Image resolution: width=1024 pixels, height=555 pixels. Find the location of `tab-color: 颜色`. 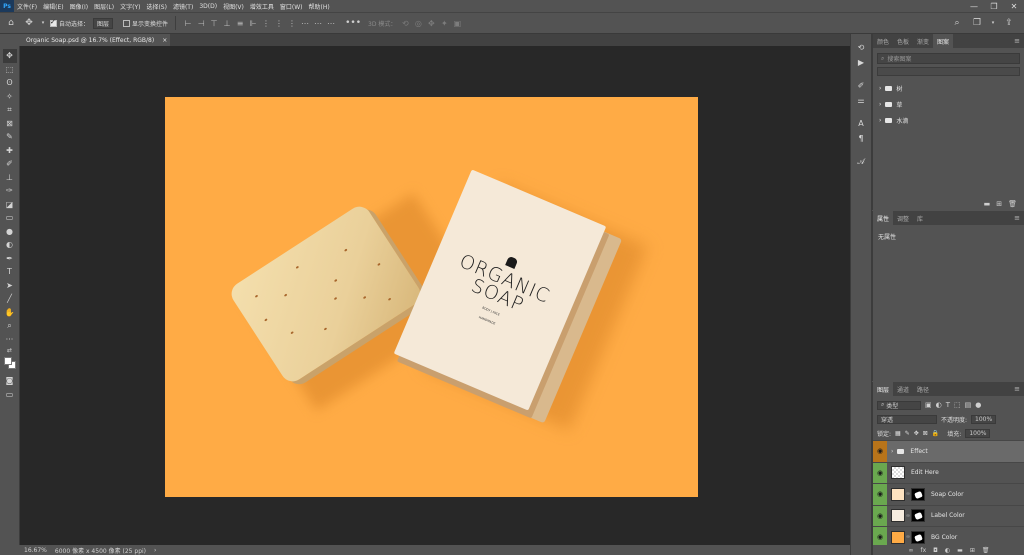

tab-color: 颜色 is located at coordinates (883, 41).